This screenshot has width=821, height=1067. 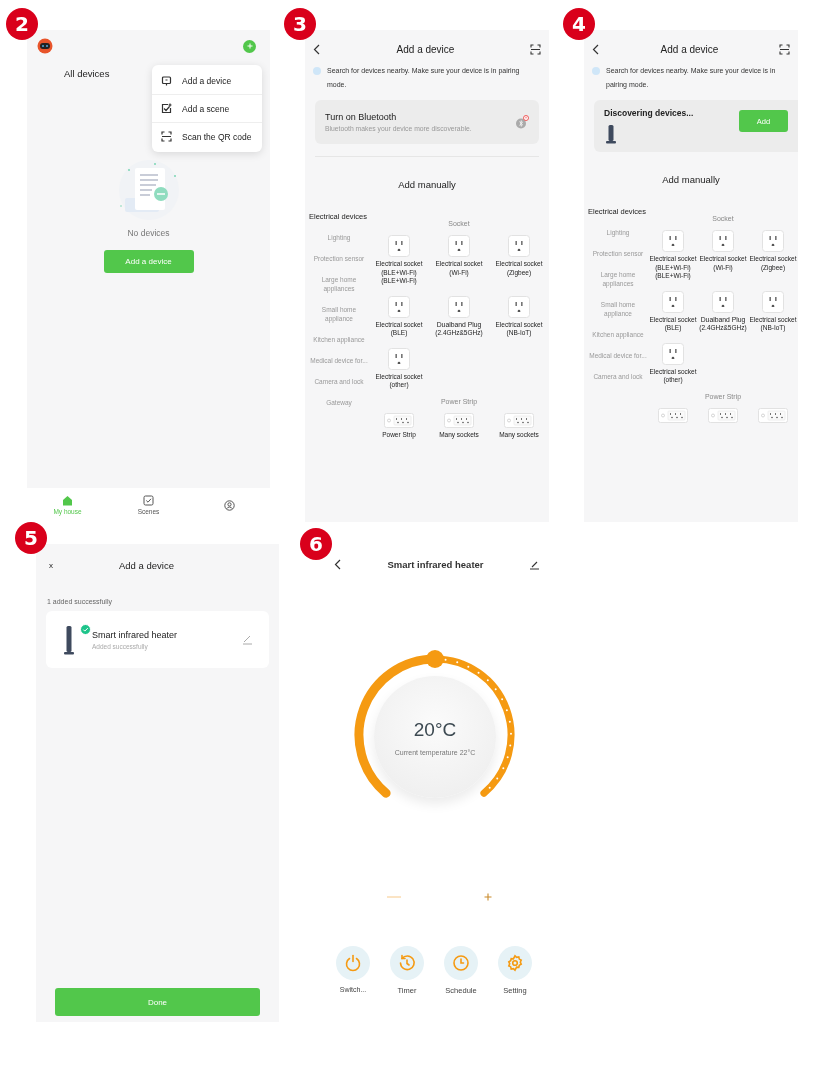 What do you see at coordinates (407, 963) in the screenshot?
I see `timer-icon` at bounding box center [407, 963].